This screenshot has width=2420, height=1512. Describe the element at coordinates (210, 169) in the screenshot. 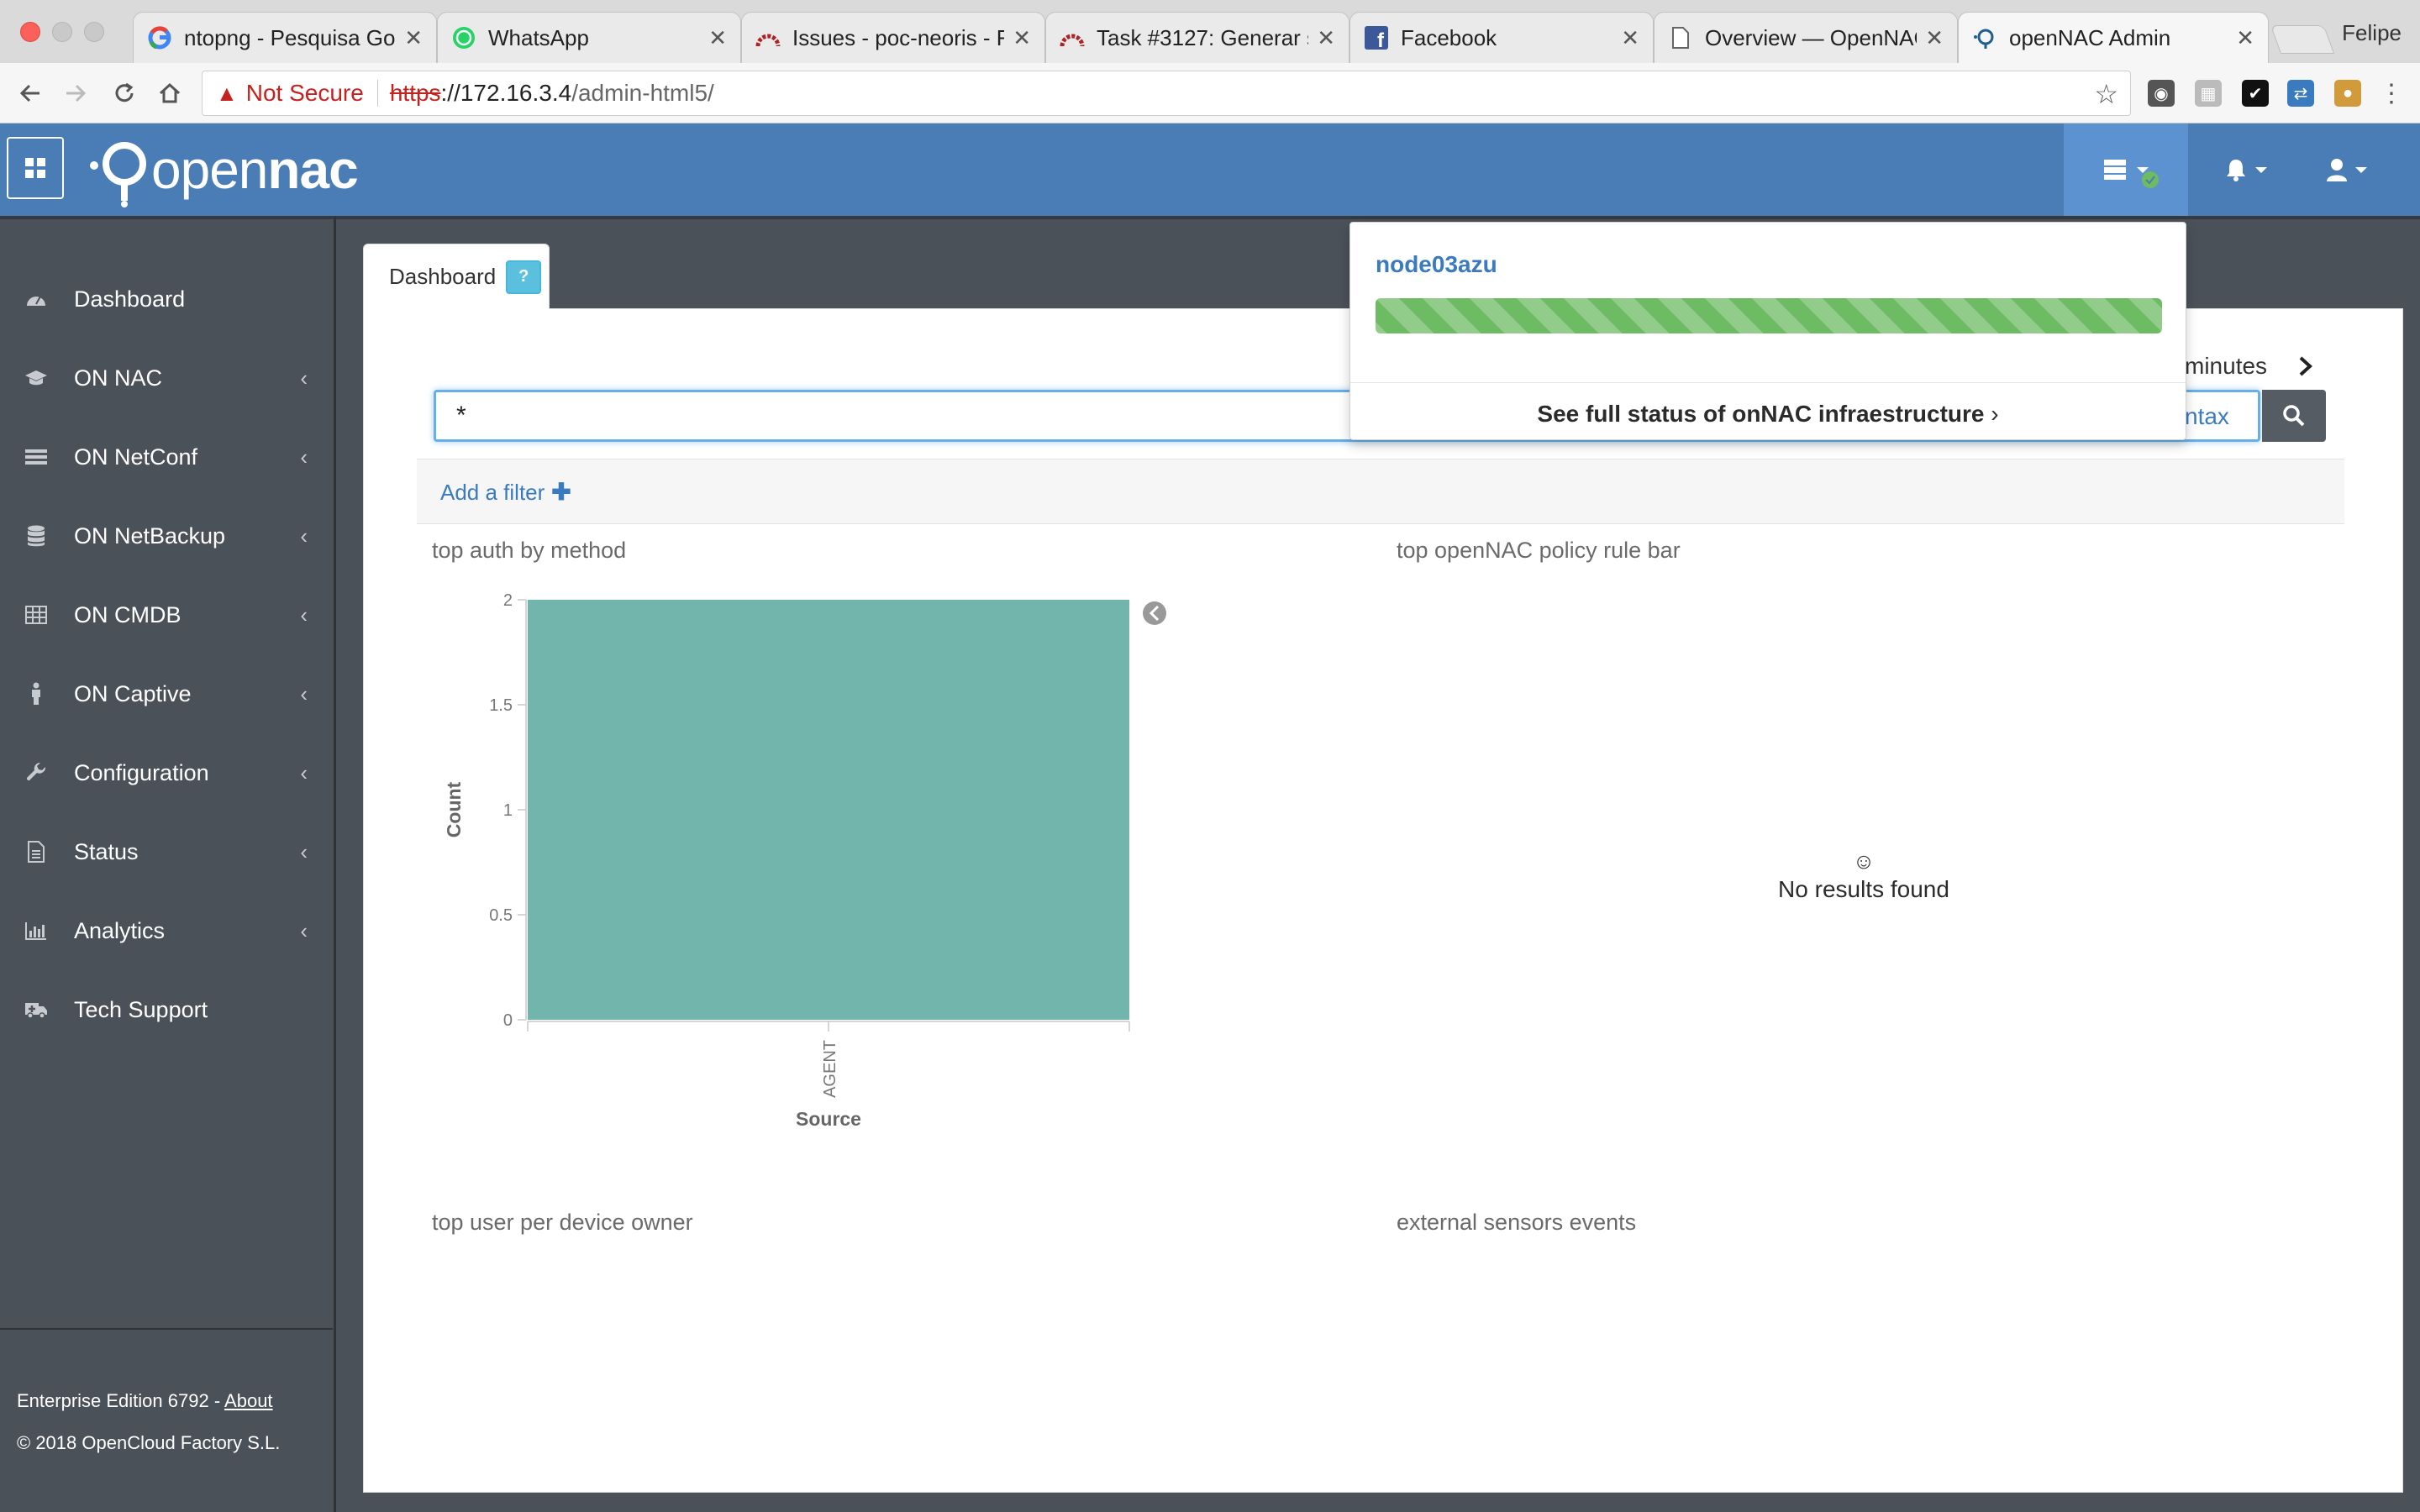

I see `logo-text-light: open` at that location.